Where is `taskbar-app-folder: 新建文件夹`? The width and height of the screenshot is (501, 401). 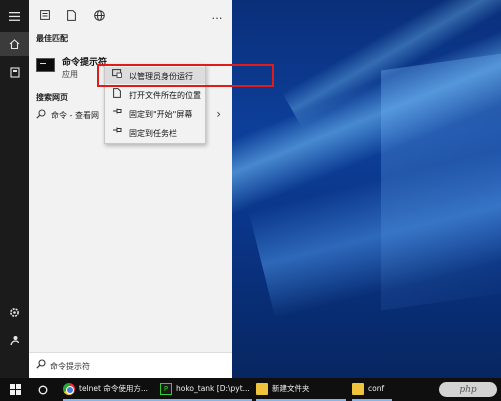 taskbar-app-folder: 新建文件夹 is located at coordinates (301, 389).